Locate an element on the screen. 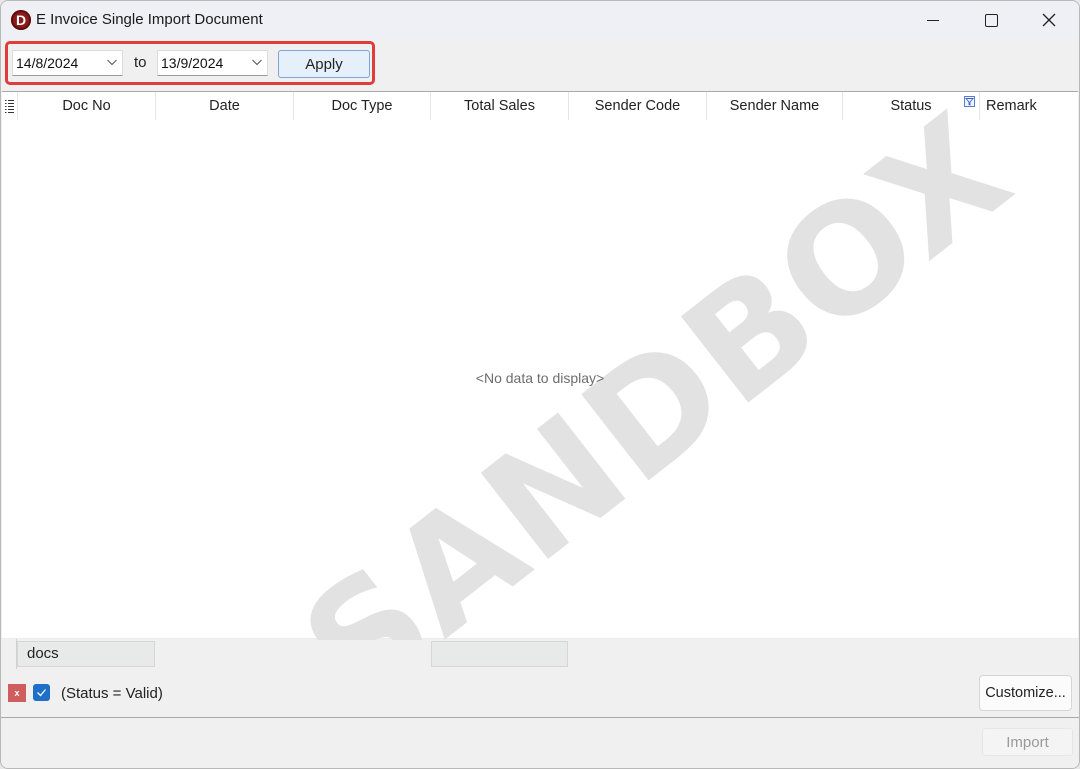 Image resolution: width=1080 pixels, height=769 pixels. minimize-icon is located at coordinates (933, 20).